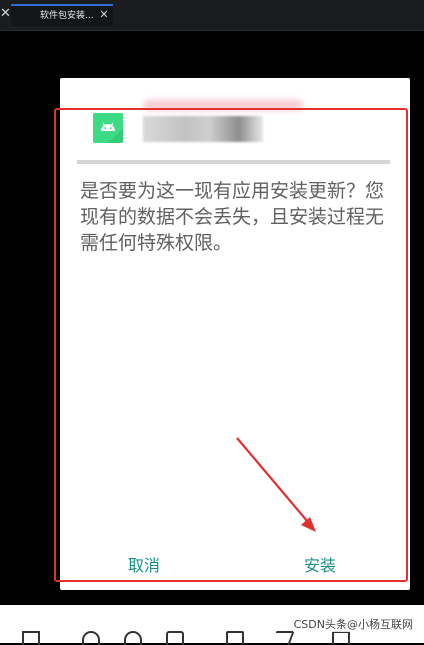 The width and height of the screenshot is (424, 645). Describe the element at coordinates (276, 484) in the screenshot. I see `annotation-arrow` at that location.